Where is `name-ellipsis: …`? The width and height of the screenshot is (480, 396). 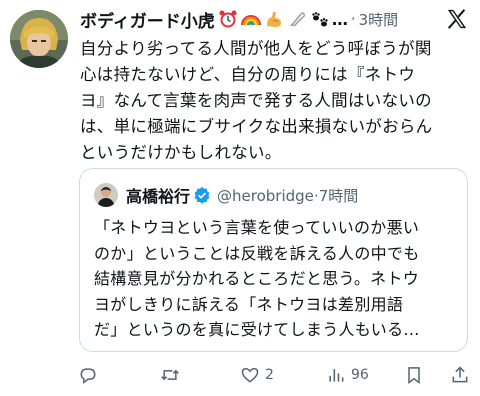 name-ellipsis: … is located at coordinates (339, 19).